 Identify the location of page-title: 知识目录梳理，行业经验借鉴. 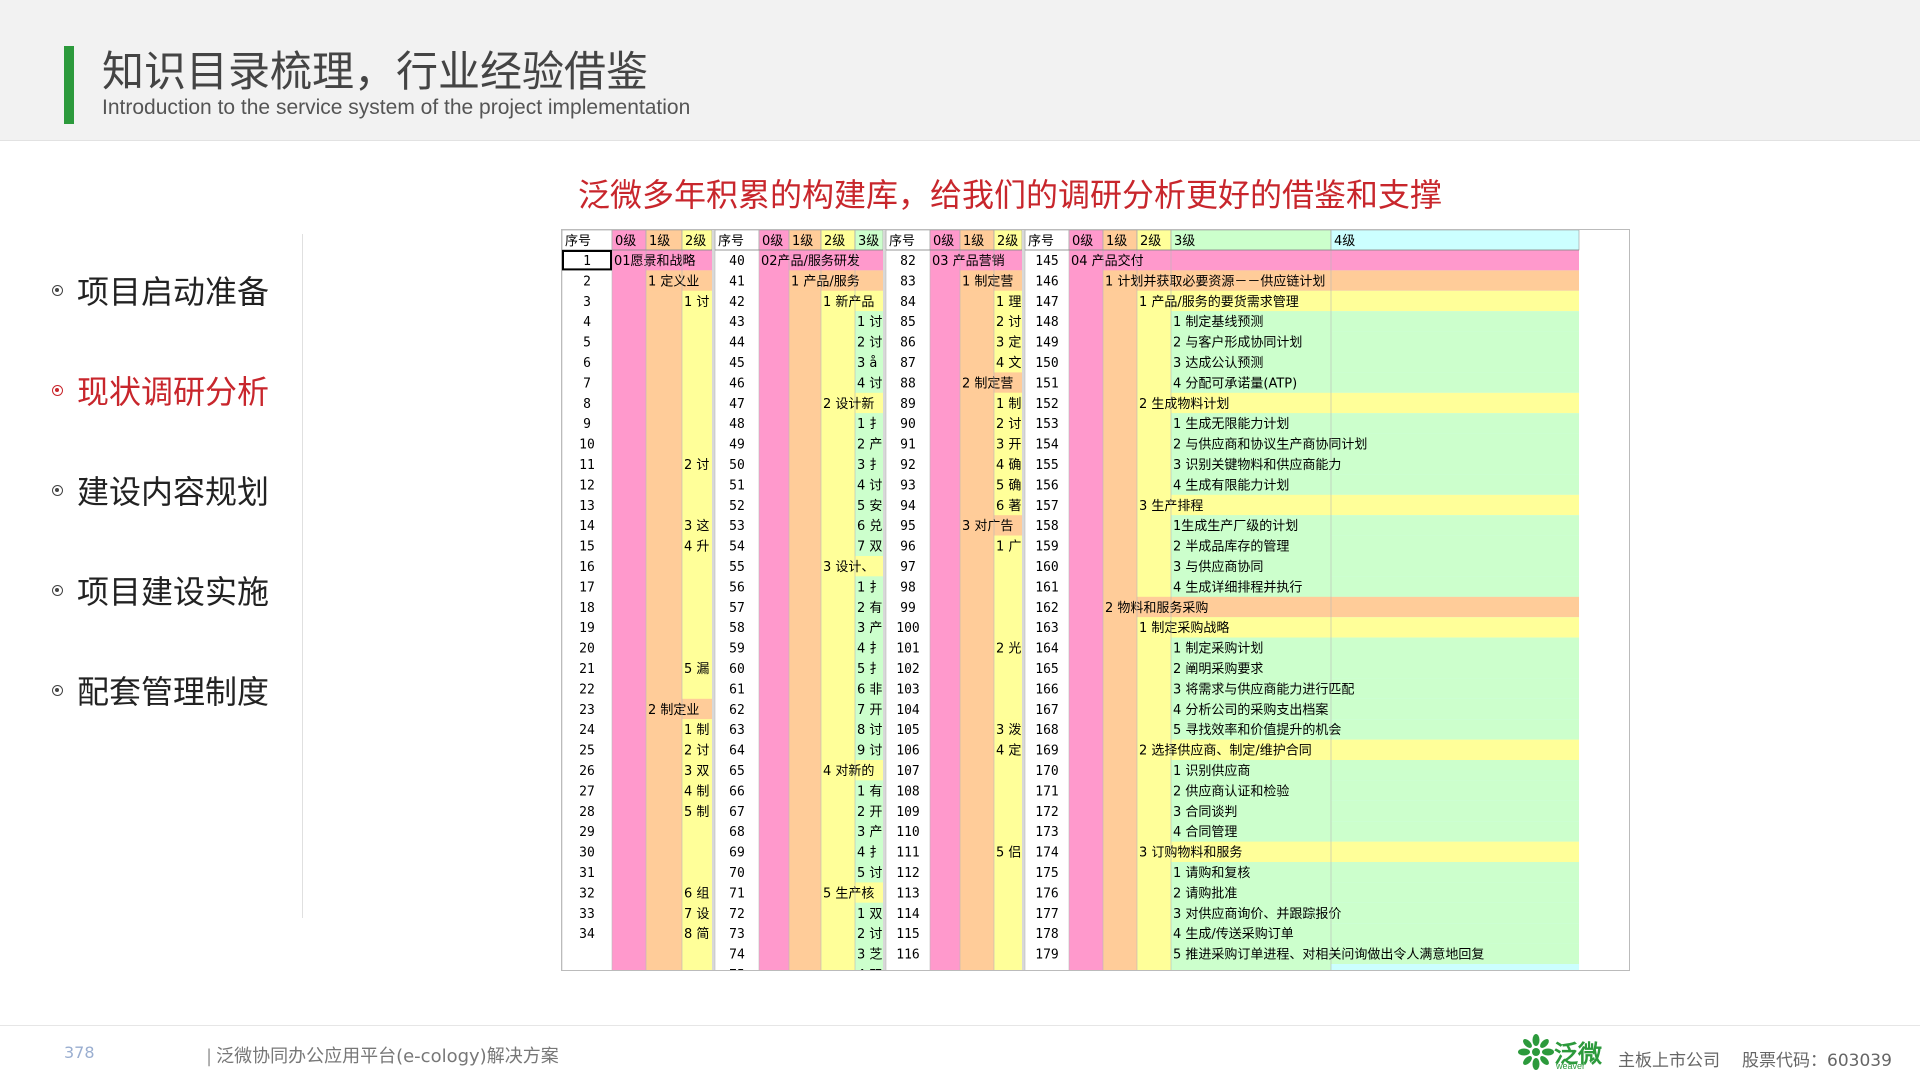
(375, 71).